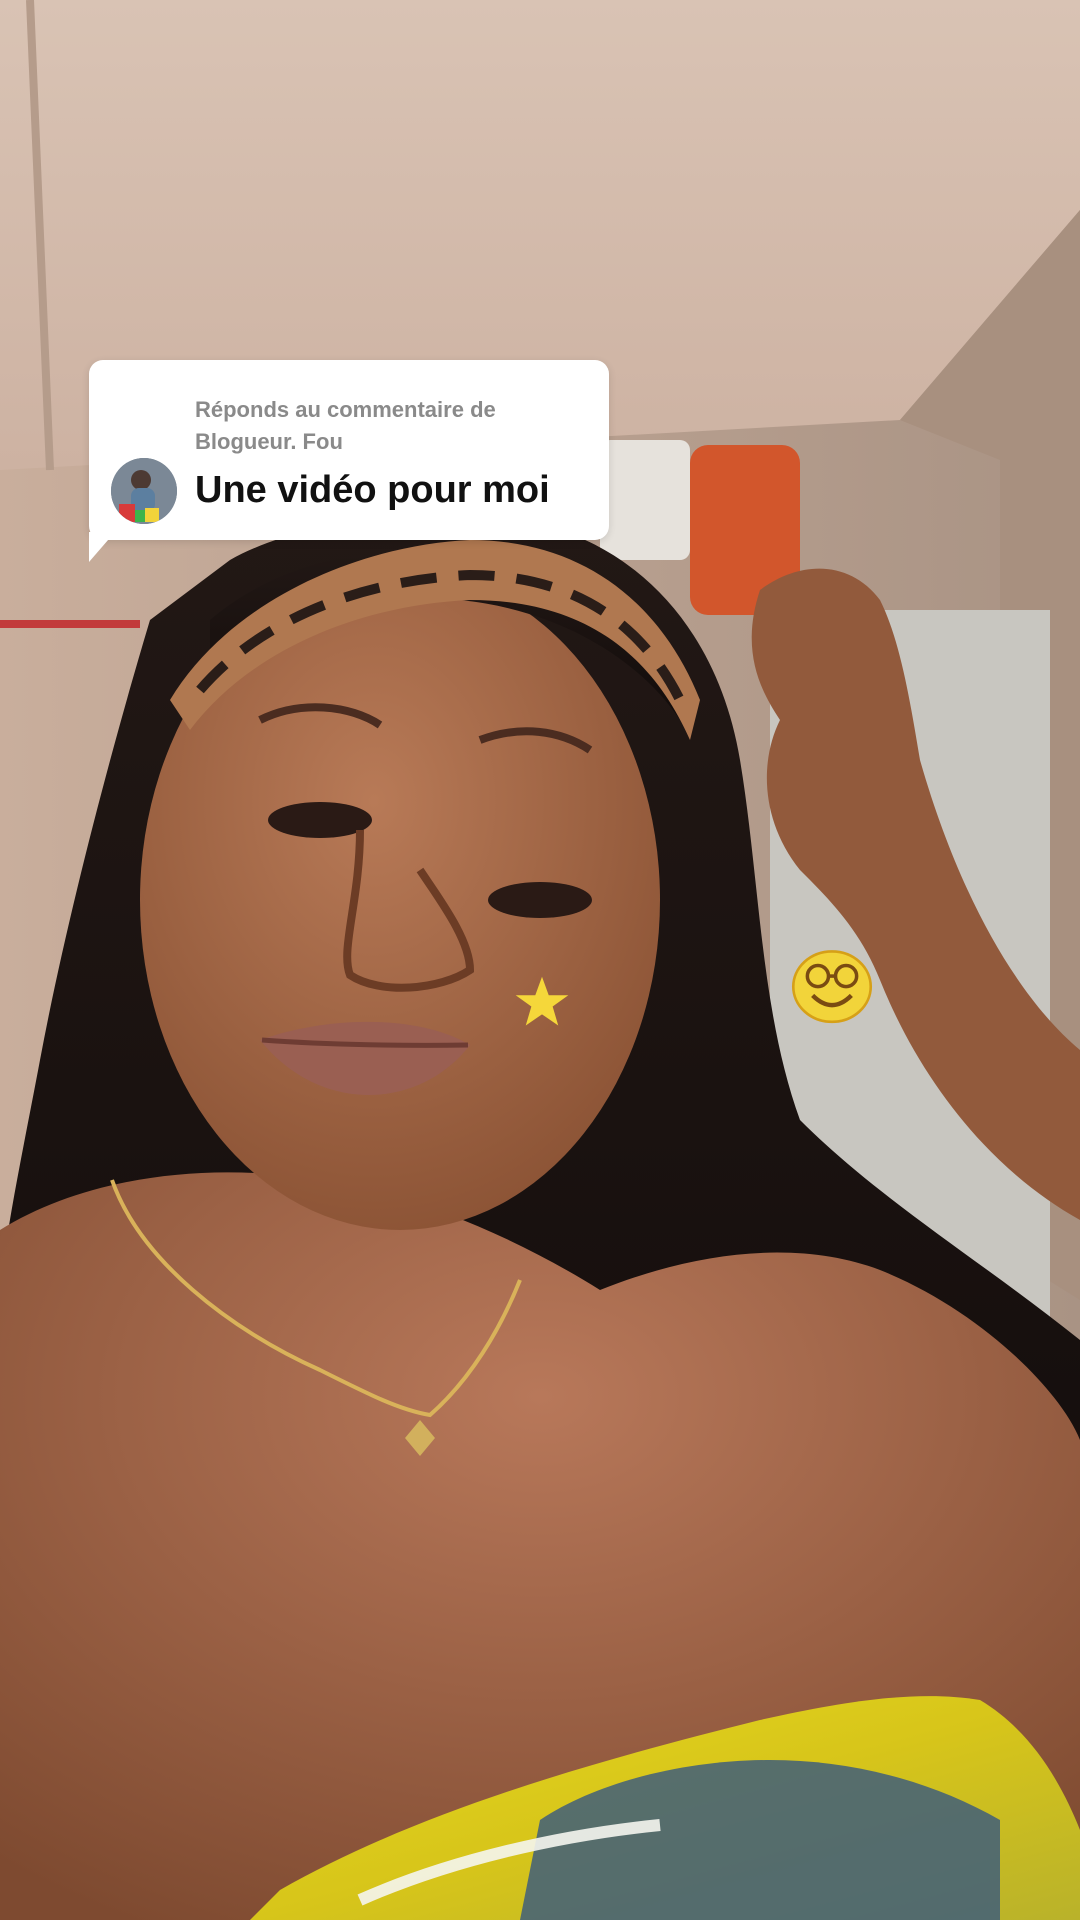 The image size is (1080, 1920). I want to click on reply-bubble-tail, so click(102, 547).